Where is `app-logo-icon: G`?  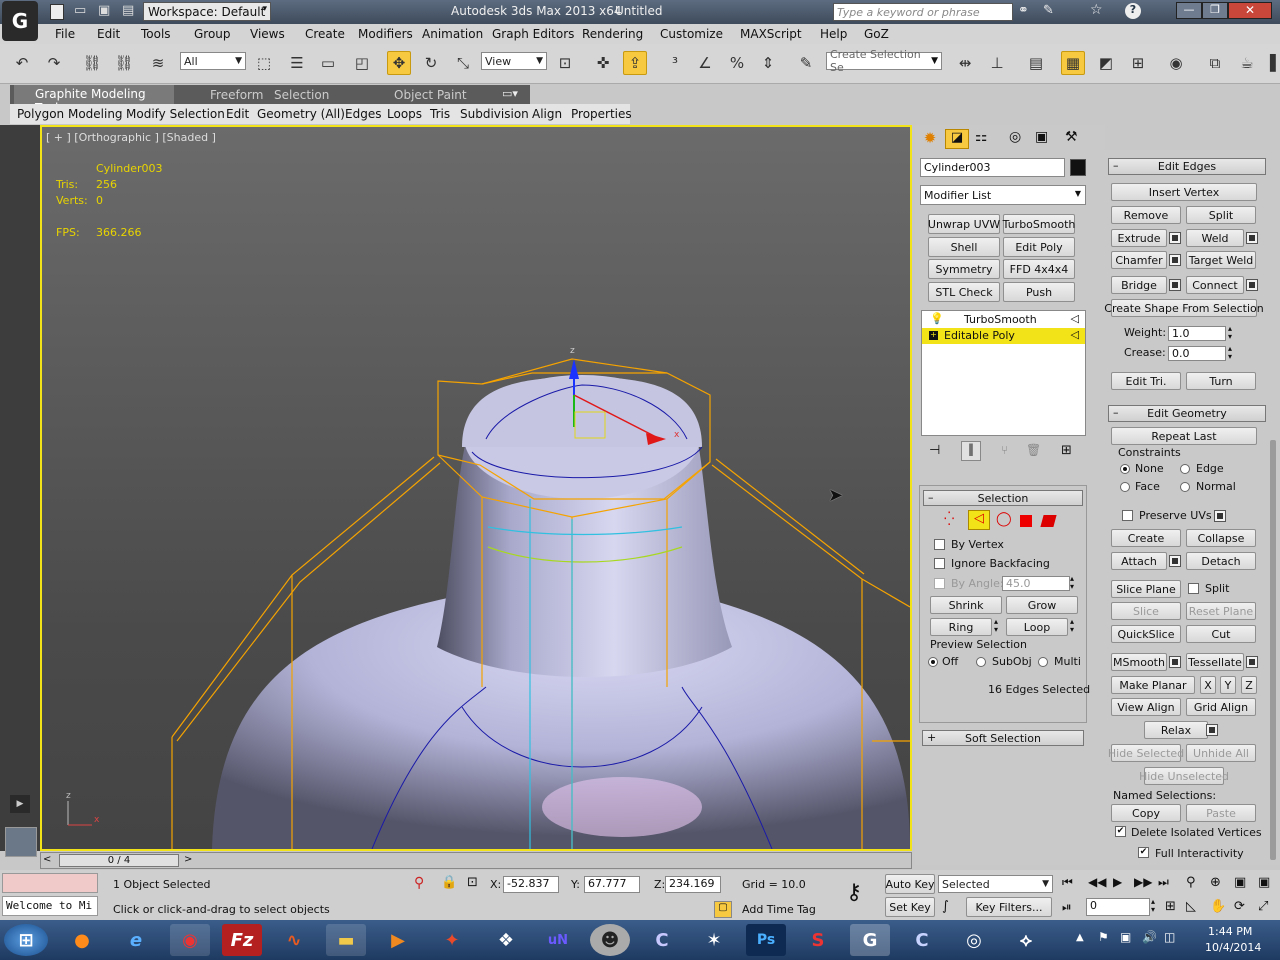
app-logo-icon: G is located at coordinates (20, 21).